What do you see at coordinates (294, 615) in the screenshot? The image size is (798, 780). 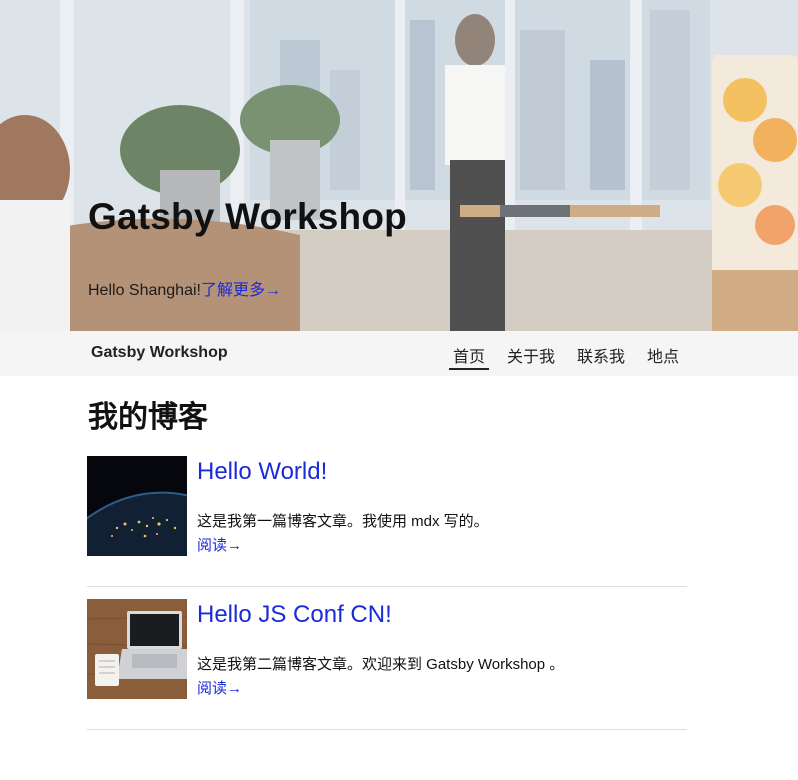 I see `post-title-link: Hello JS Conf CN!` at bounding box center [294, 615].